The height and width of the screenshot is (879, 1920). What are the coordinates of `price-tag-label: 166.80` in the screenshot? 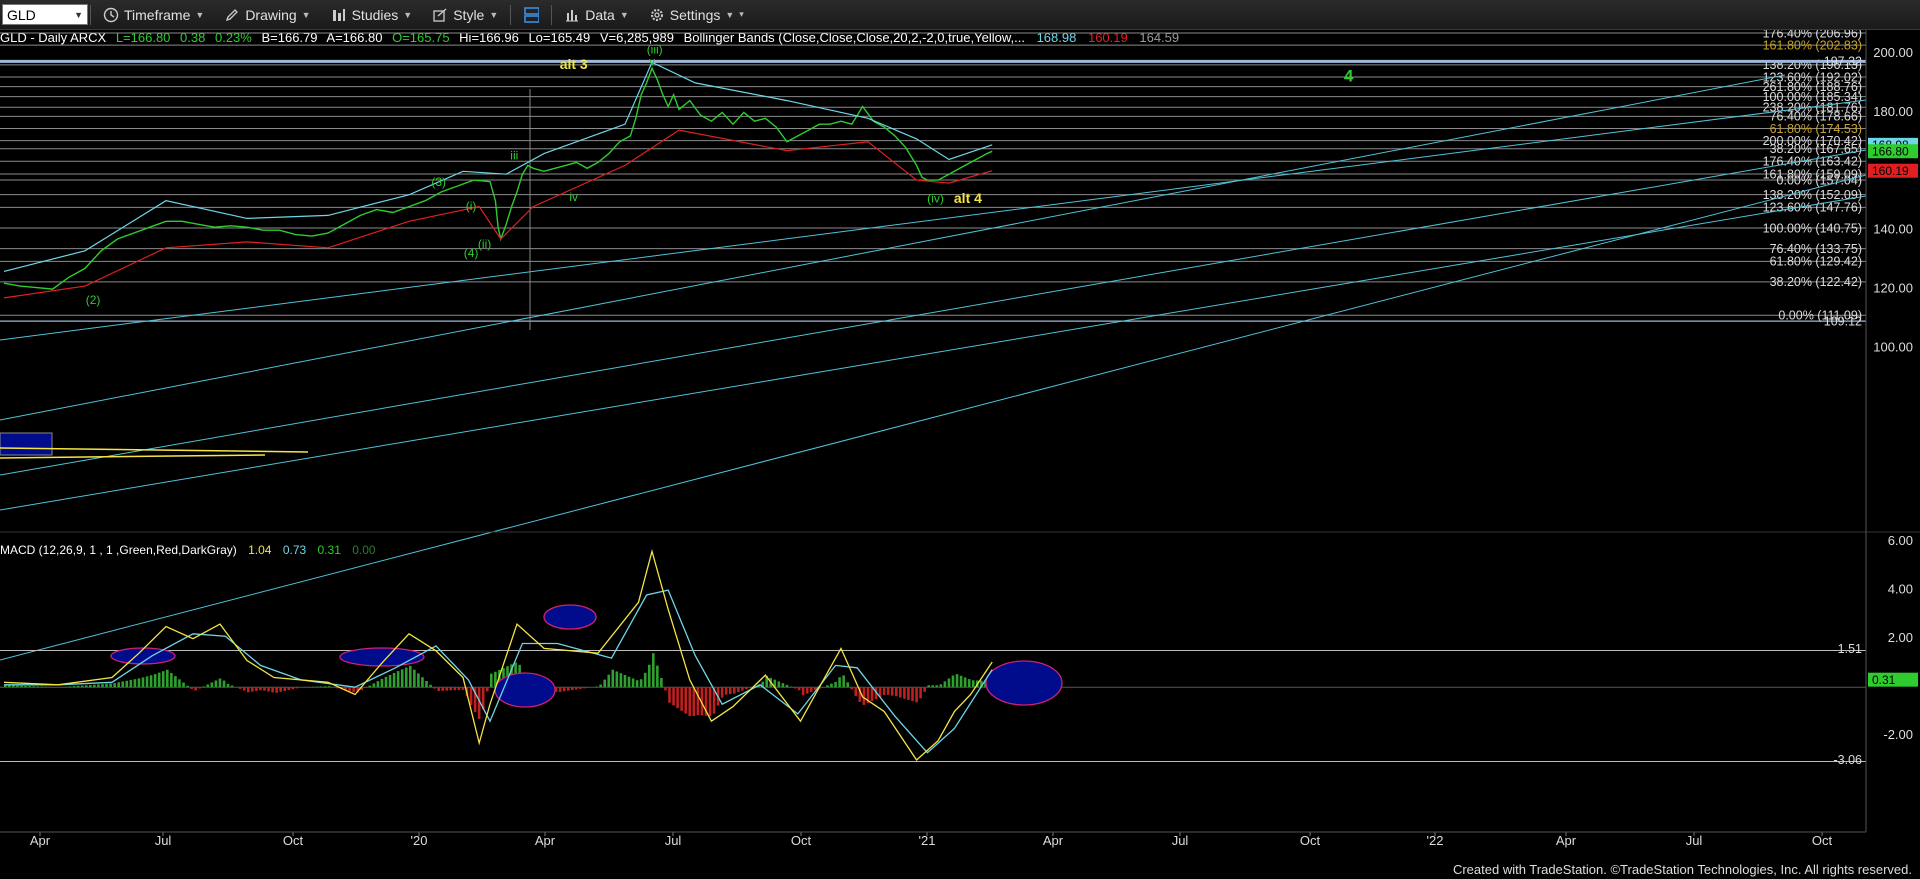 It's located at (1890, 151).